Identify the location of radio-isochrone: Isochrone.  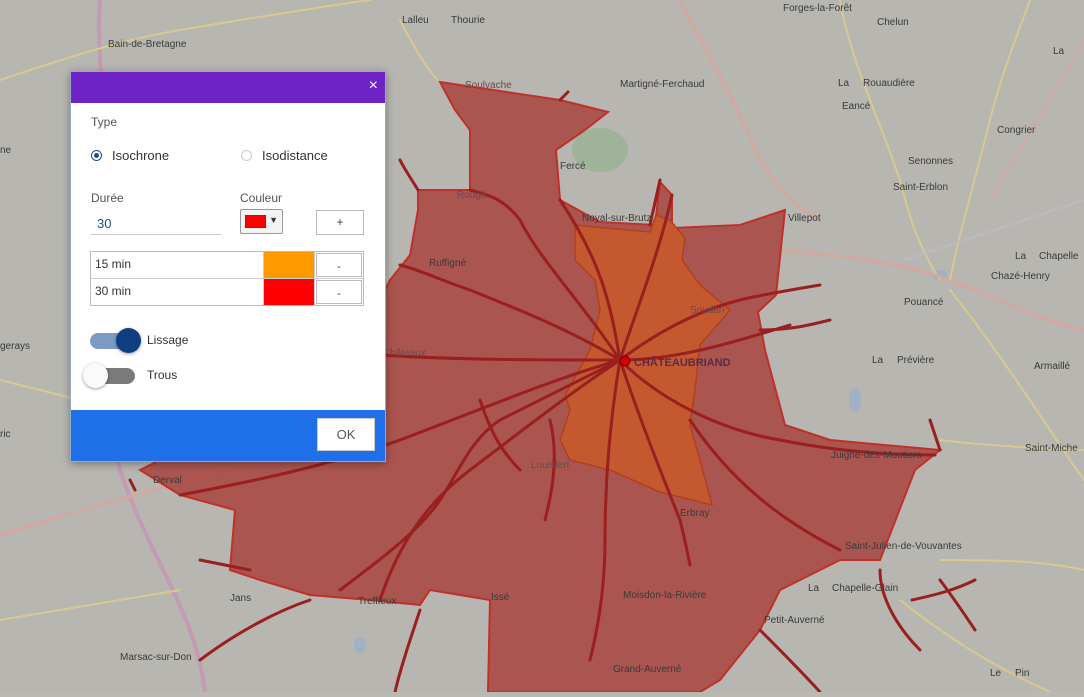
(130, 155).